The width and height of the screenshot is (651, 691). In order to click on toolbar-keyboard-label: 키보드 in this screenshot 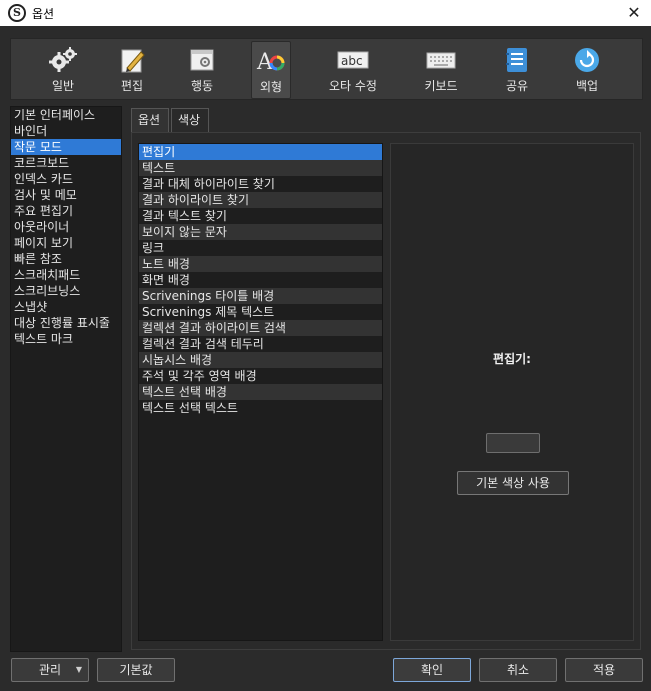, I will do `click(441, 86)`.